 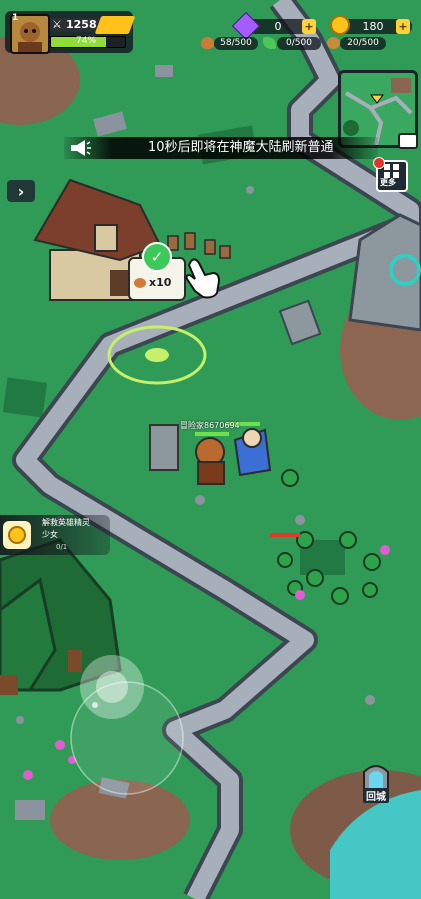 What do you see at coordinates (376, 778) in the screenshot?
I see `portal-gate-icon` at bounding box center [376, 778].